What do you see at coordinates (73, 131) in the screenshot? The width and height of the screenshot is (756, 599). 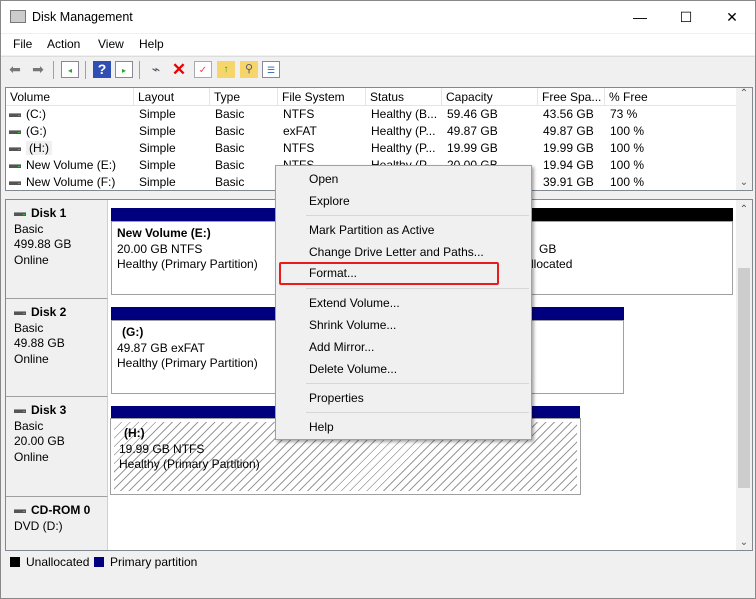 I see `cell-0: (G:)` at bounding box center [73, 131].